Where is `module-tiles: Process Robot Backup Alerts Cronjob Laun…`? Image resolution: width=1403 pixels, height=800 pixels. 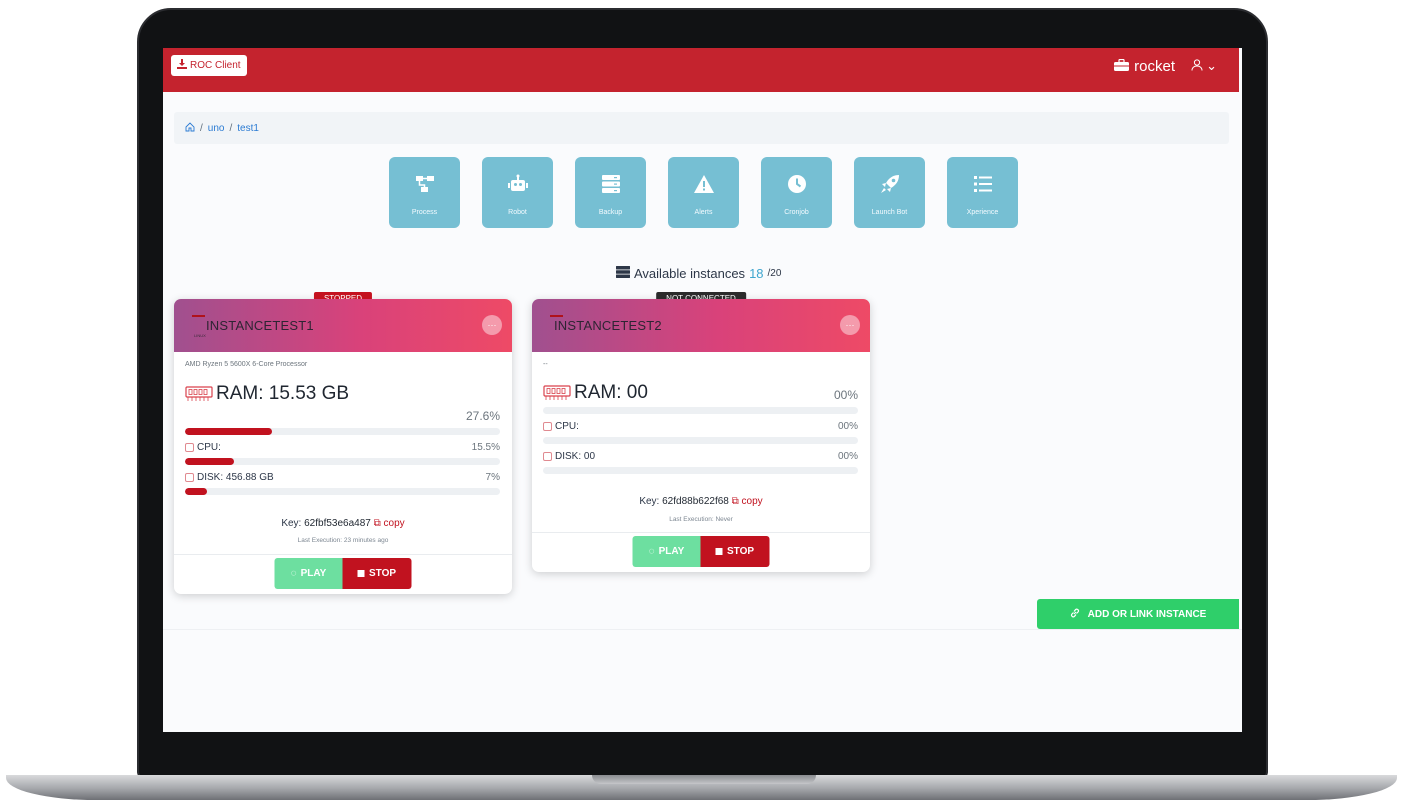 module-tiles: Process Robot Backup Alerts Cronjob Laun… is located at coordinates (703, 192).